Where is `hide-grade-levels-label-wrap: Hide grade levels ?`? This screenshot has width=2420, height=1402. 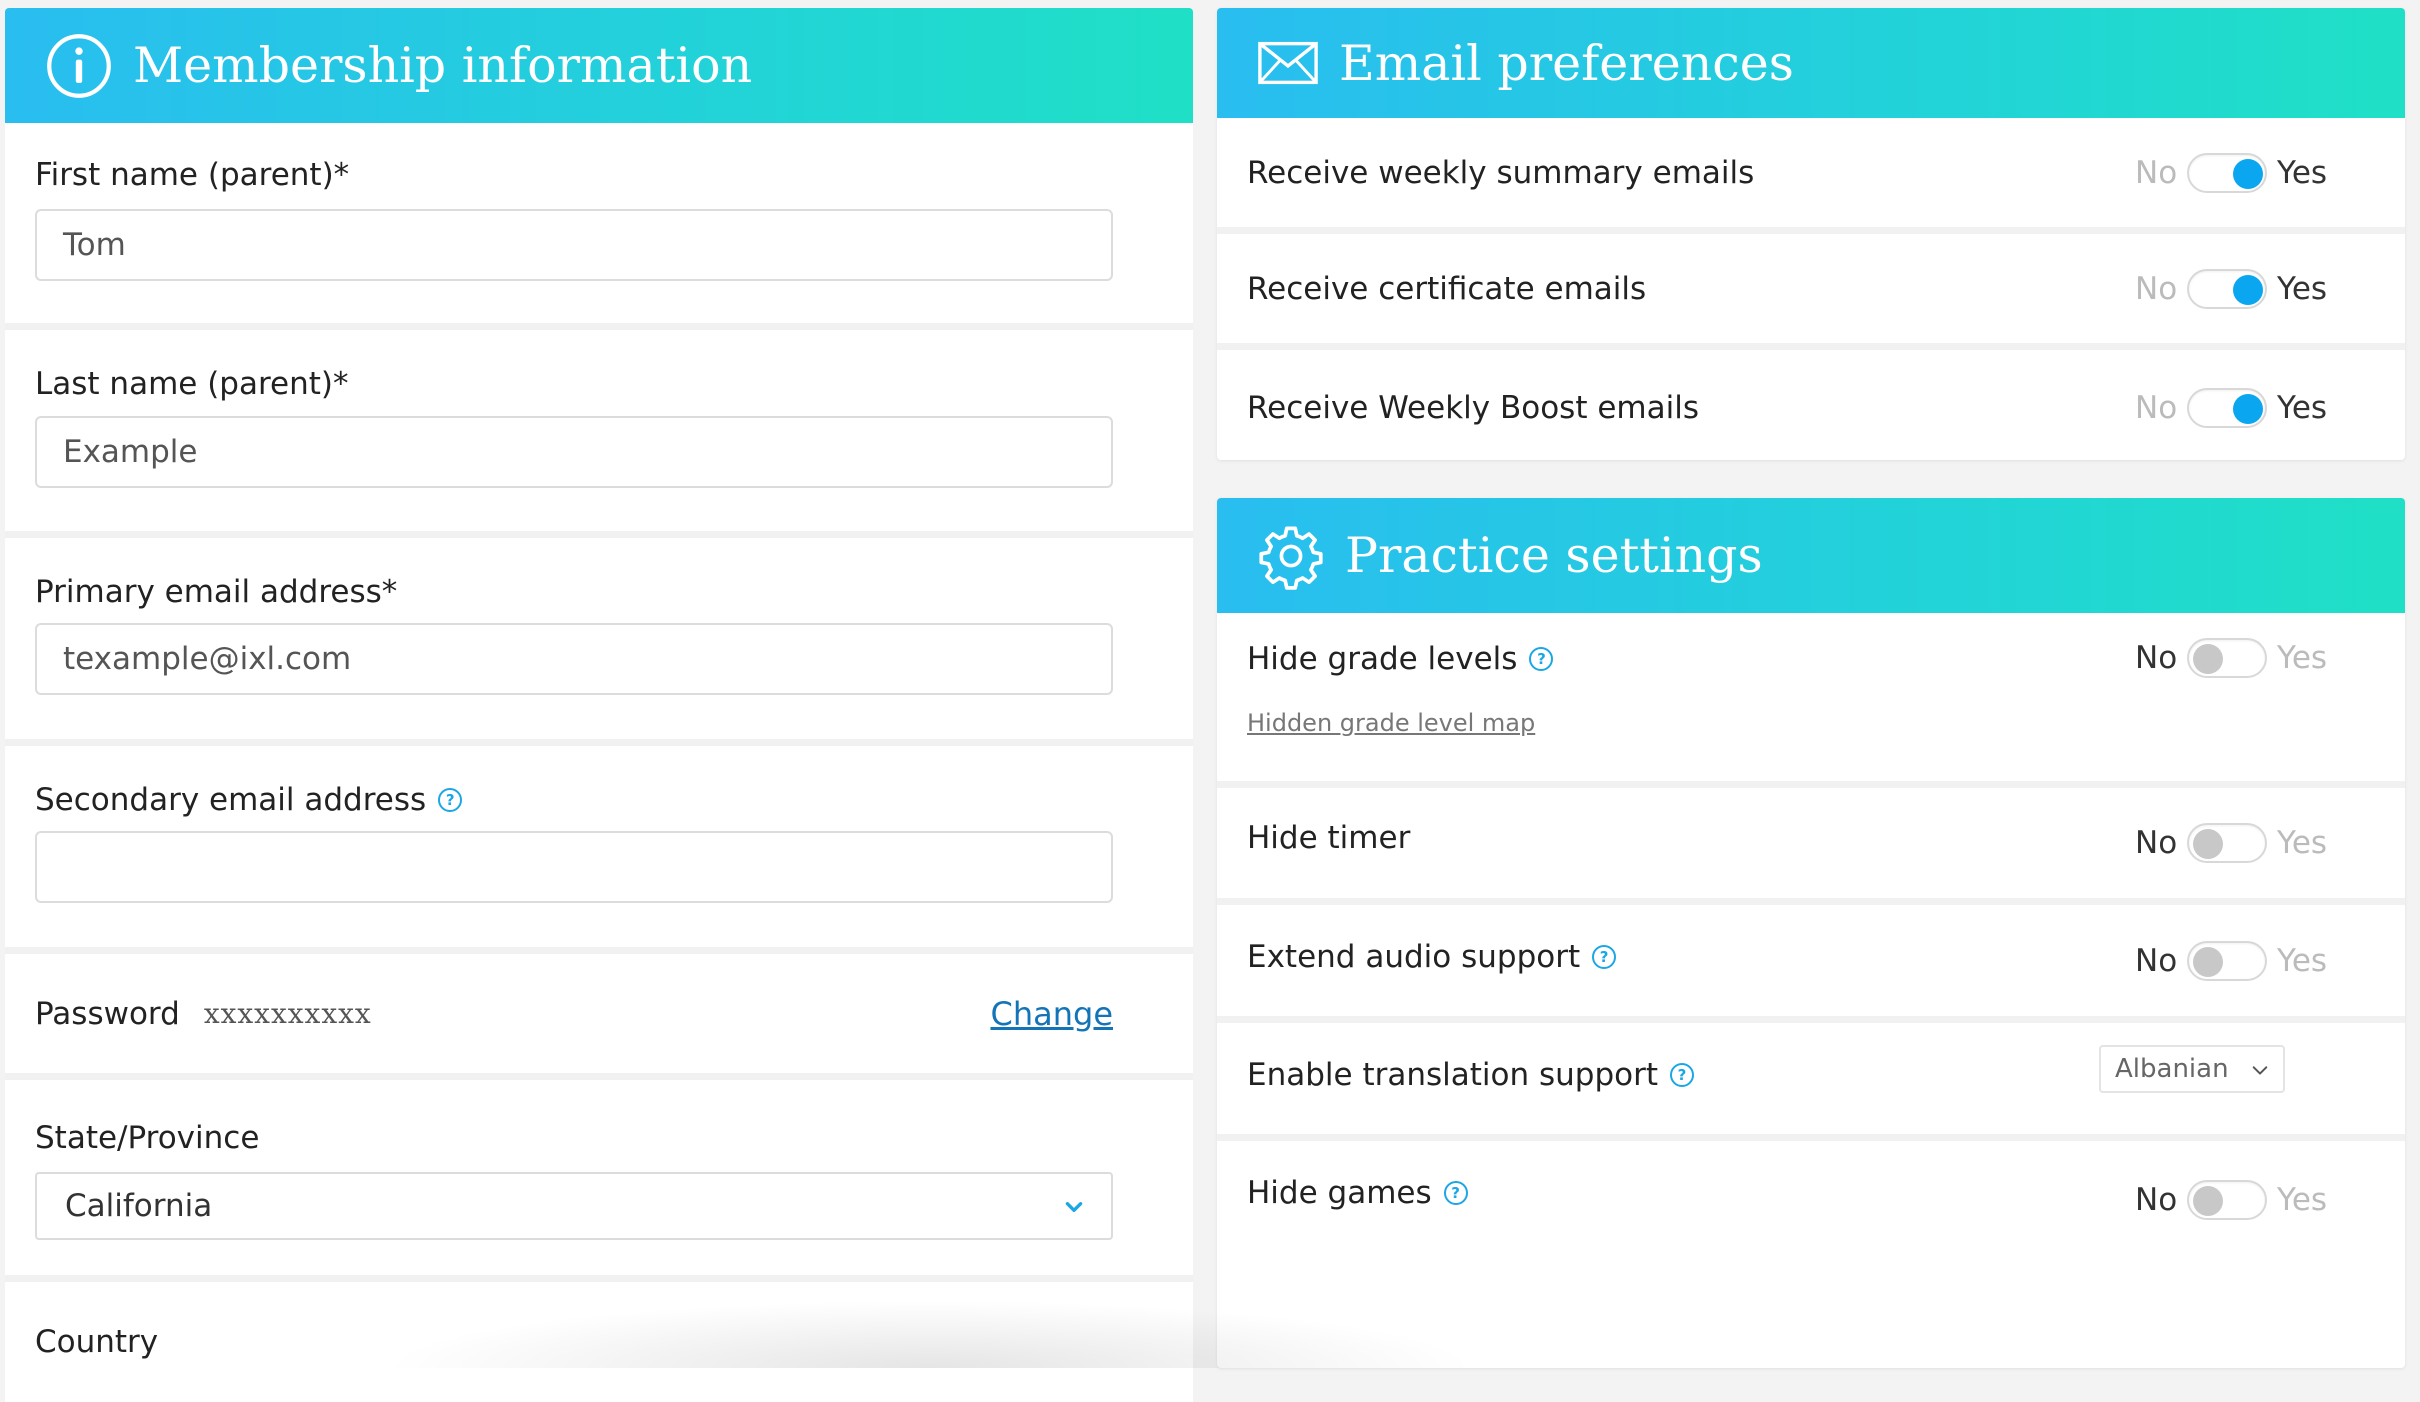
hide-grade-levels-label-wrap: Hide grade levels ? is located at coordinates (1400, 659).